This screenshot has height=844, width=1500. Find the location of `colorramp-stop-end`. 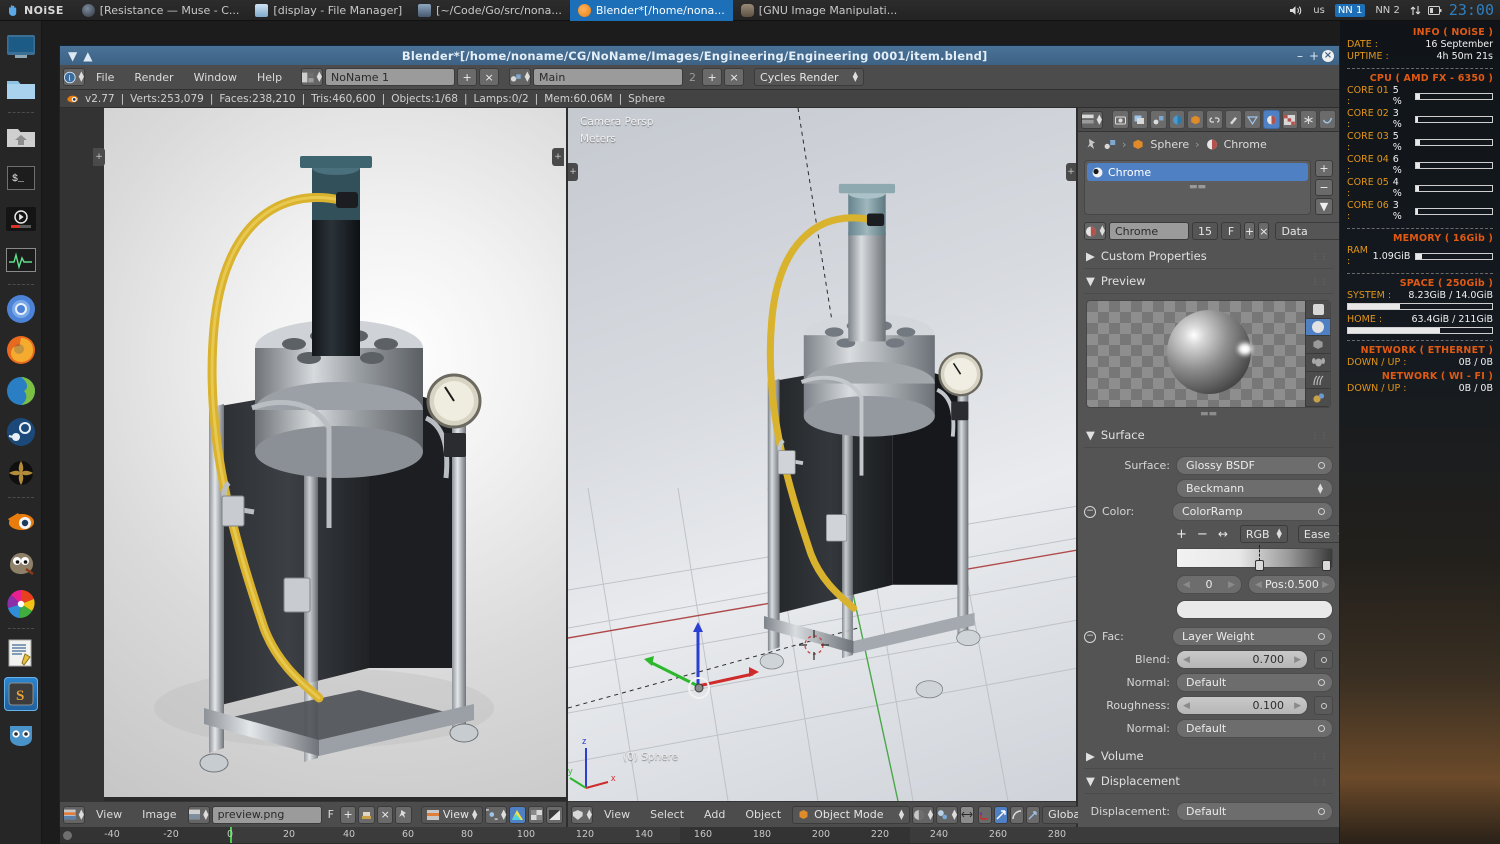

colorramp-stop-end is located at coordinates (1326, 565).